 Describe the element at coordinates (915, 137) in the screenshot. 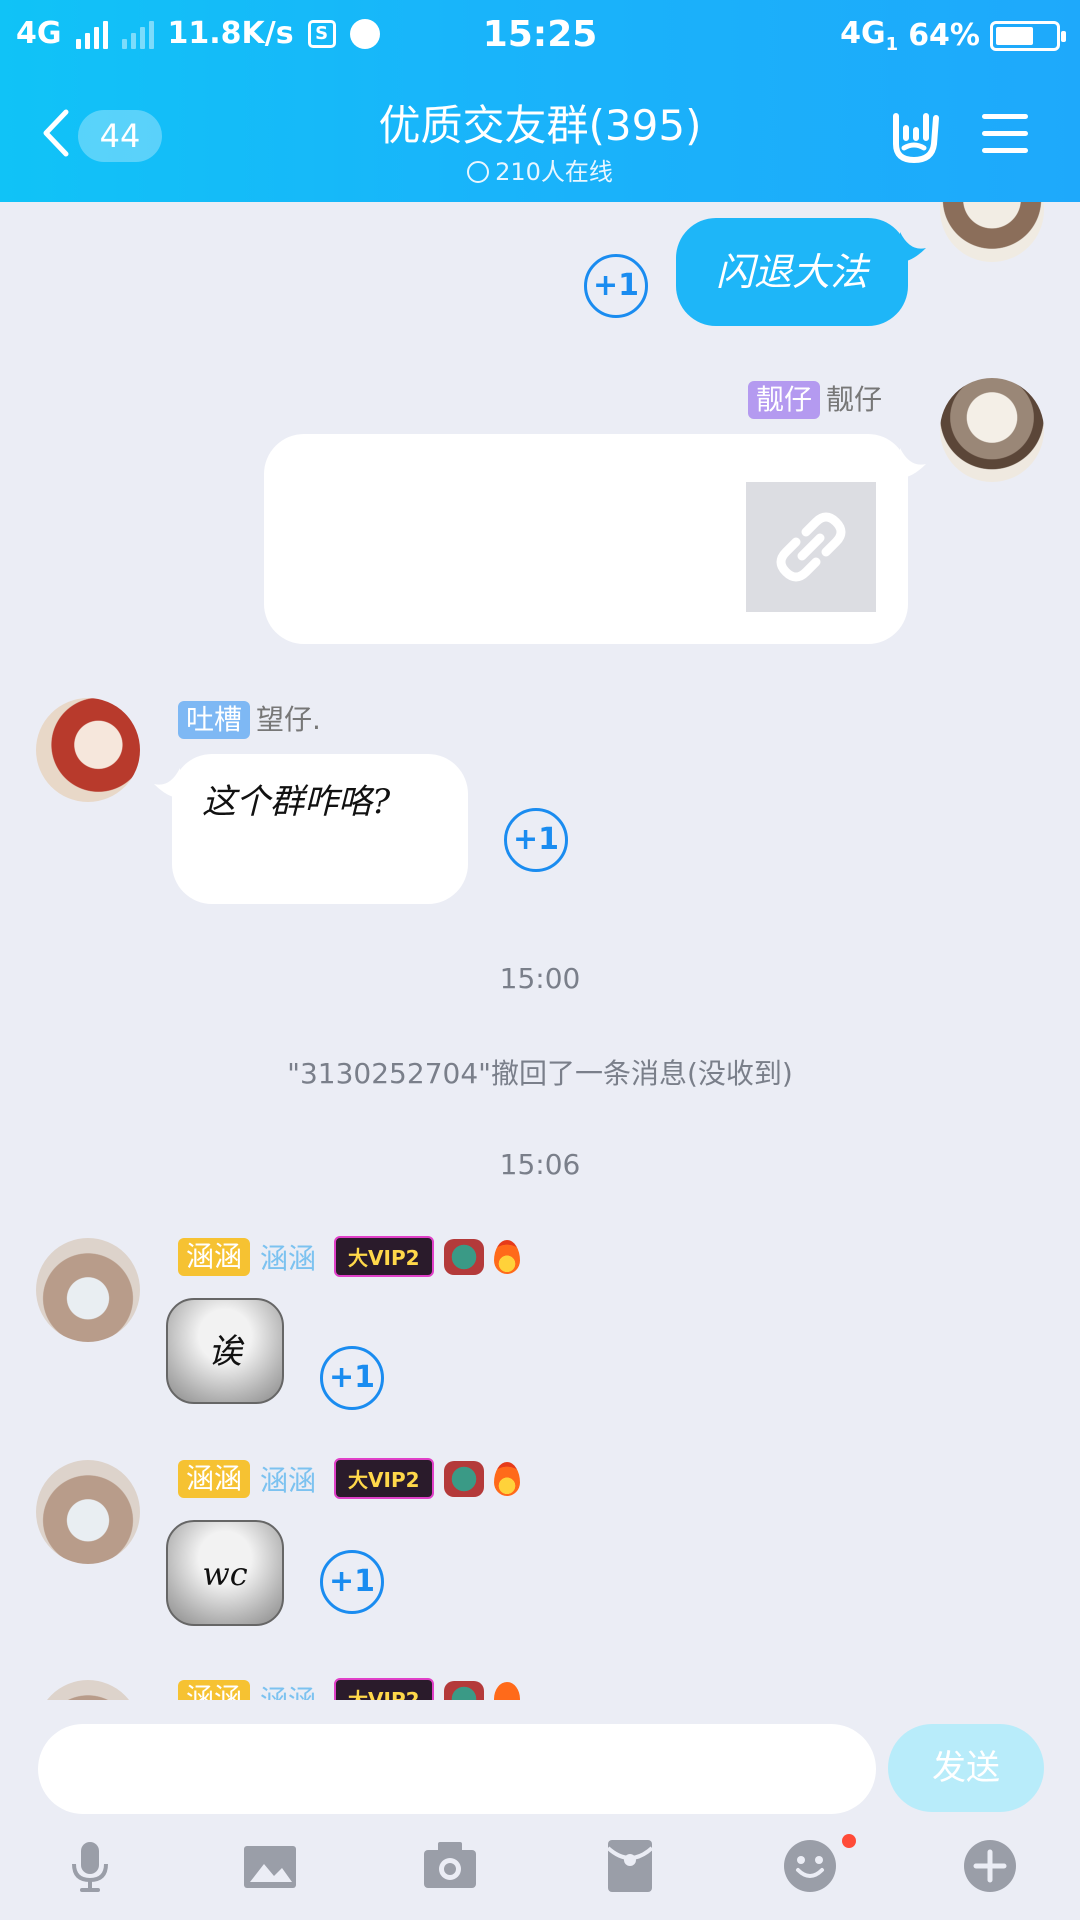

I see `rock-hand-icon` at that location.